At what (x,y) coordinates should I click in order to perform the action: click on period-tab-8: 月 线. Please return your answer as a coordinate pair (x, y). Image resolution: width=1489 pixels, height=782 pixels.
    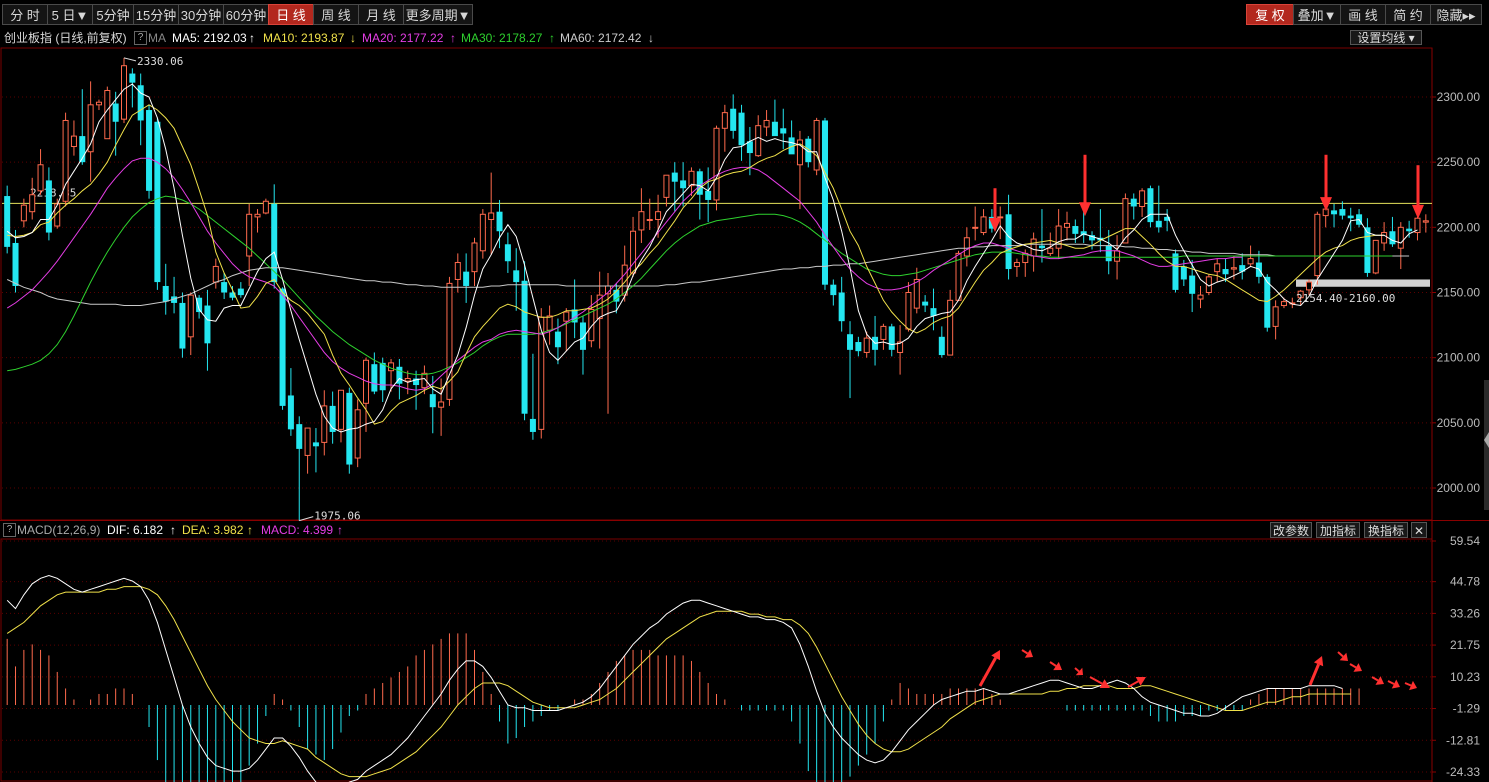
    Looking at the image, I should click on (381, 14).